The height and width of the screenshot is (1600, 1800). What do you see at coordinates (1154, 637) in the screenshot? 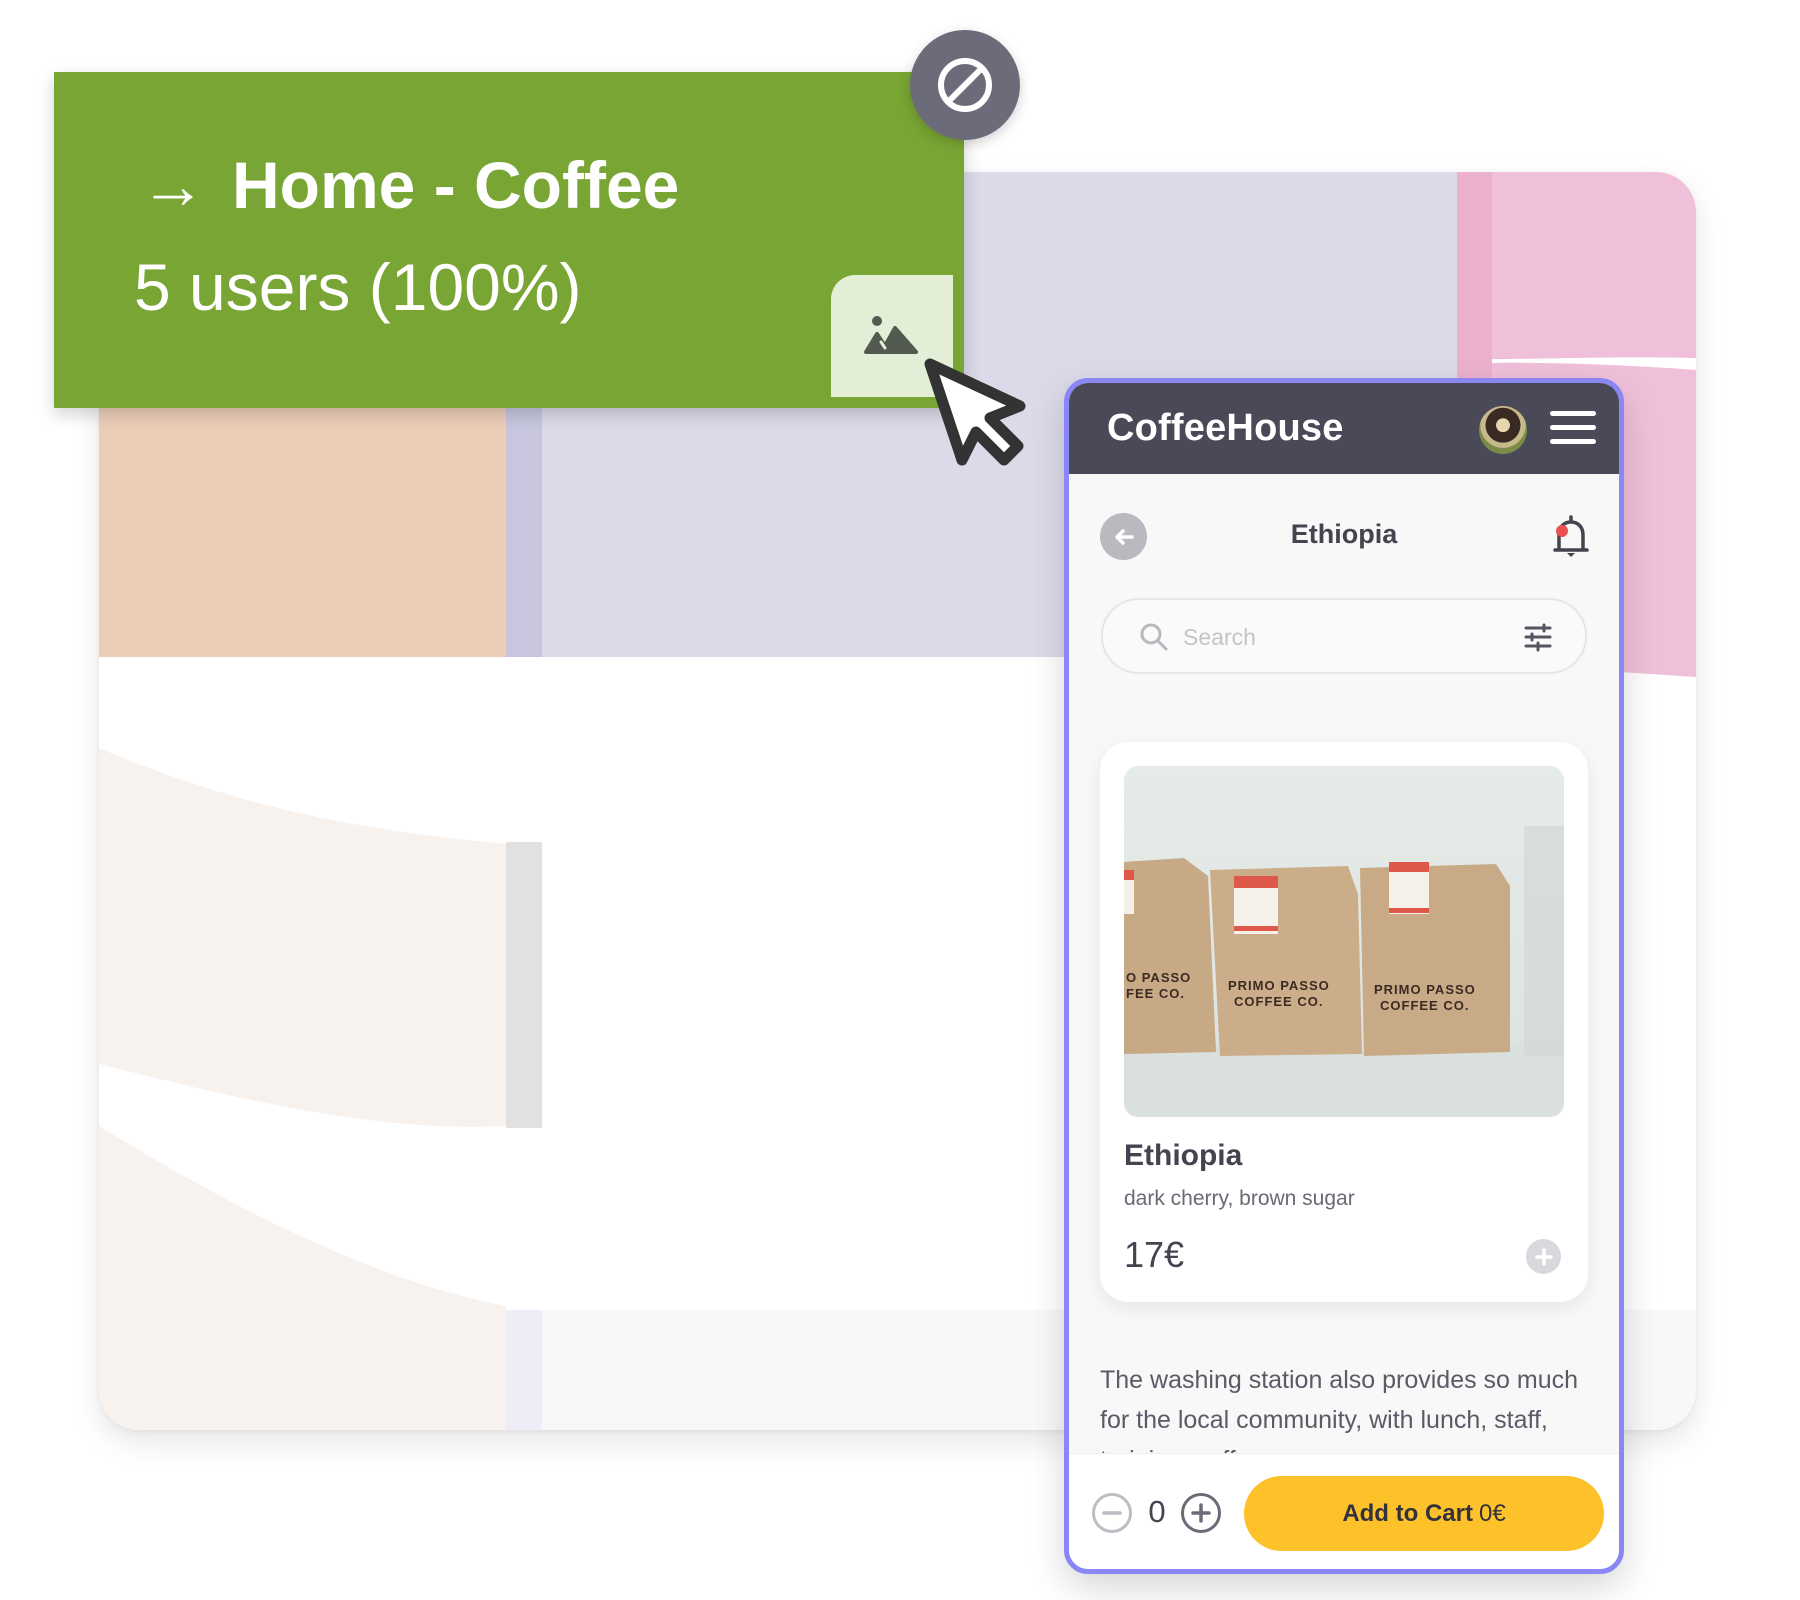
I see `search-icon` at bounding box center [1154, 637].